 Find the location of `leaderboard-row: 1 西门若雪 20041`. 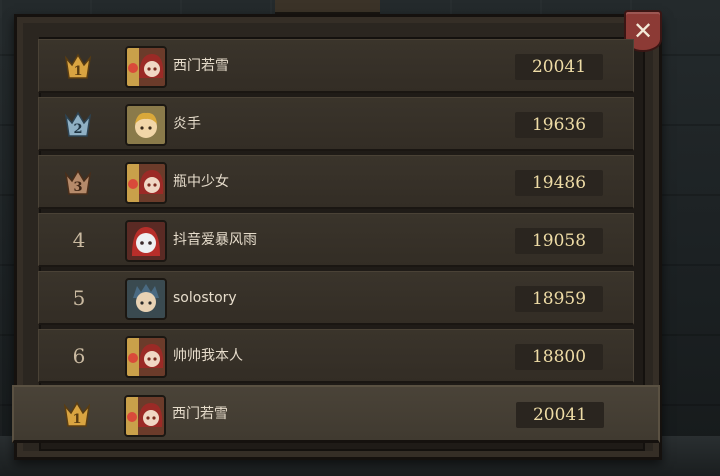

leaderboard-row: 1 西门若雪 20041 is located at coordinates (336, 66).